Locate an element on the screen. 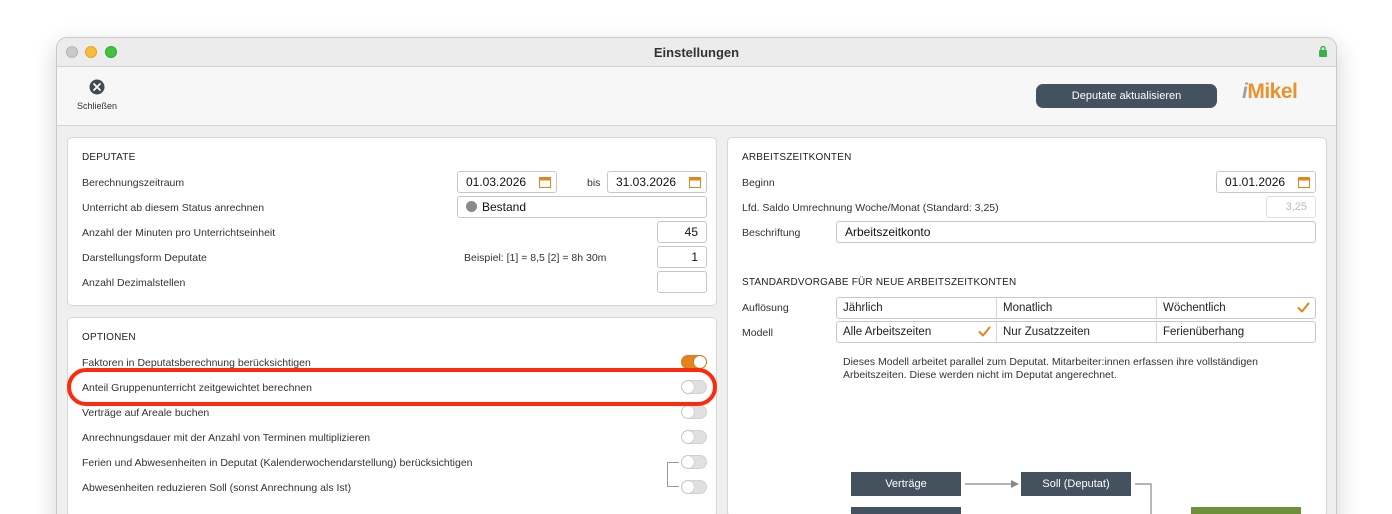 Image resolution: width=1392 pixels, height=514 pixels. option-toggle-holidays is located at coordinates (694, 462).